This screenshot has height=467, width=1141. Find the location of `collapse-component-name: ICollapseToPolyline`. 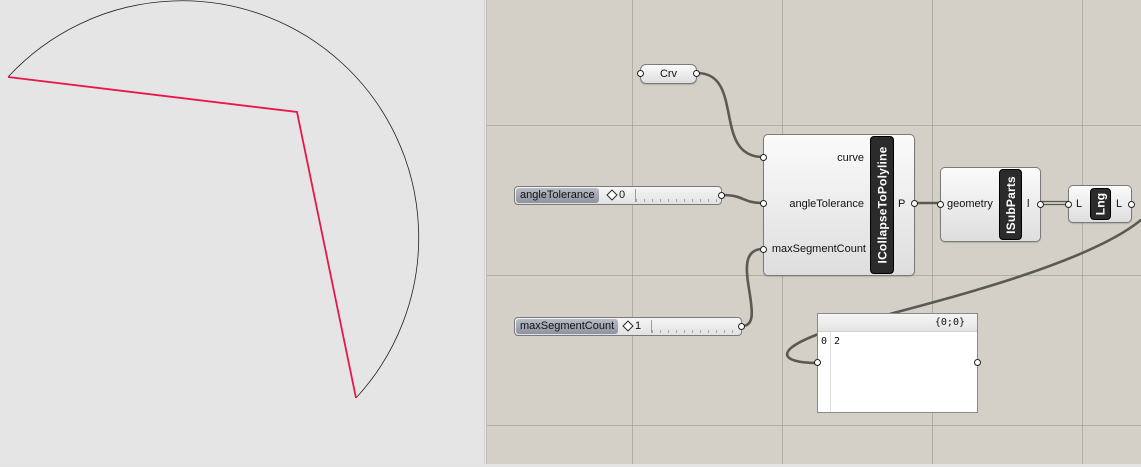

collapse-component-name: ICollapseToPolyline is located at coordinates (882, 205).